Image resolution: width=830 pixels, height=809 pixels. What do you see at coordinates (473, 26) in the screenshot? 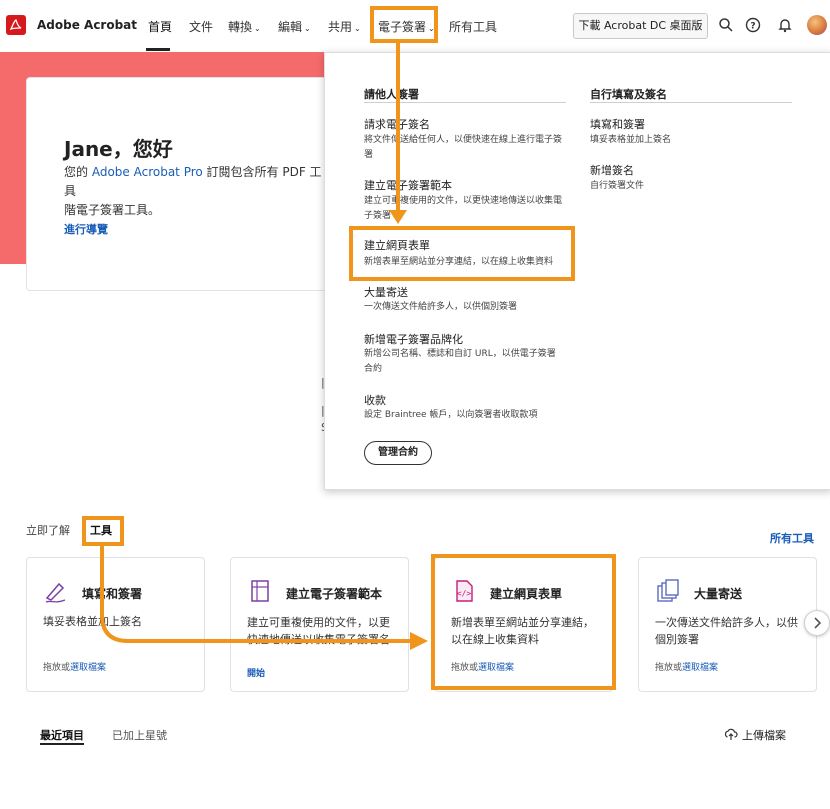
I see `nav-all-tools: 所有工具` at bounding box center [473, 26].